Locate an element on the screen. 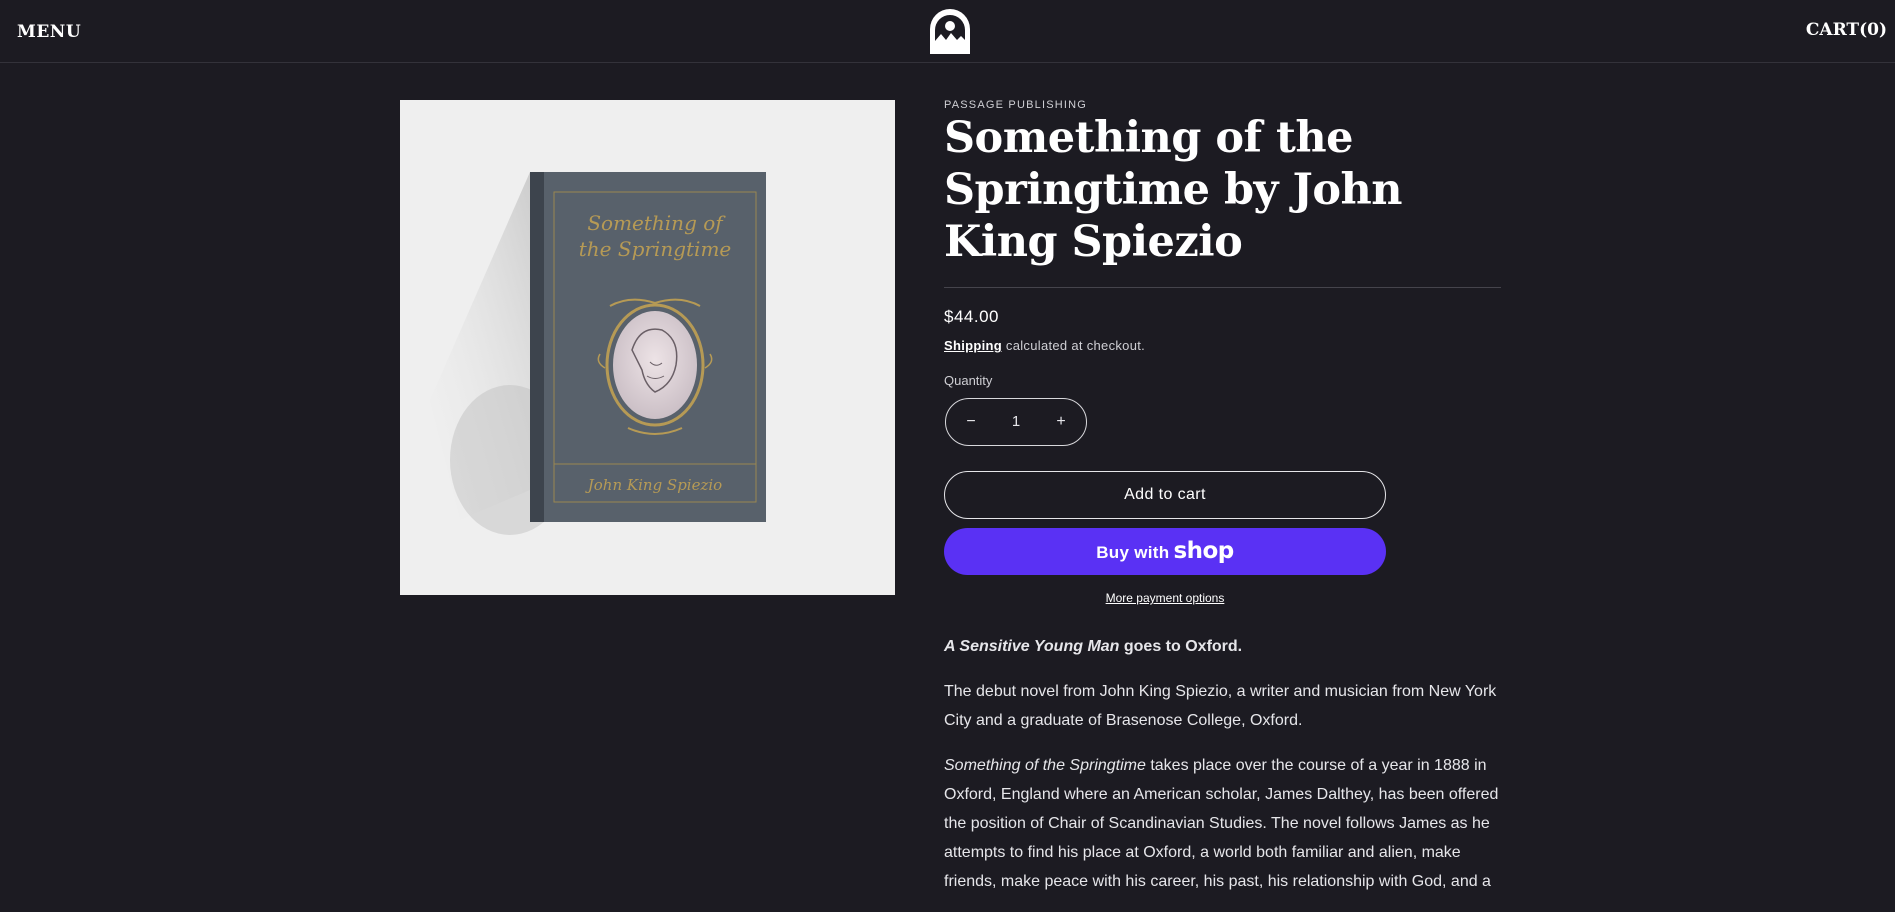 The height and width of the screenshot is (912, 1895). quantity-input: 1 is located at coordinates (1016, 421).